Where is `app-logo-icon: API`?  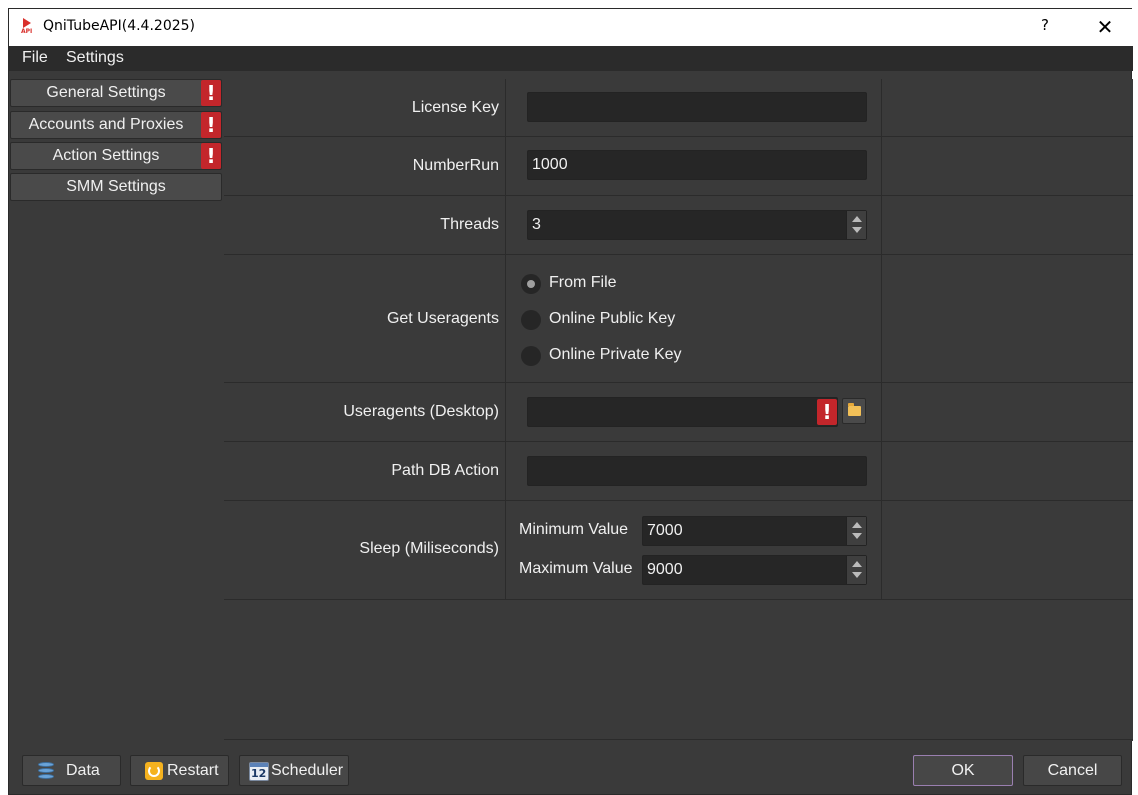
app-logo-icon: API is located at coordinates (28, 27).